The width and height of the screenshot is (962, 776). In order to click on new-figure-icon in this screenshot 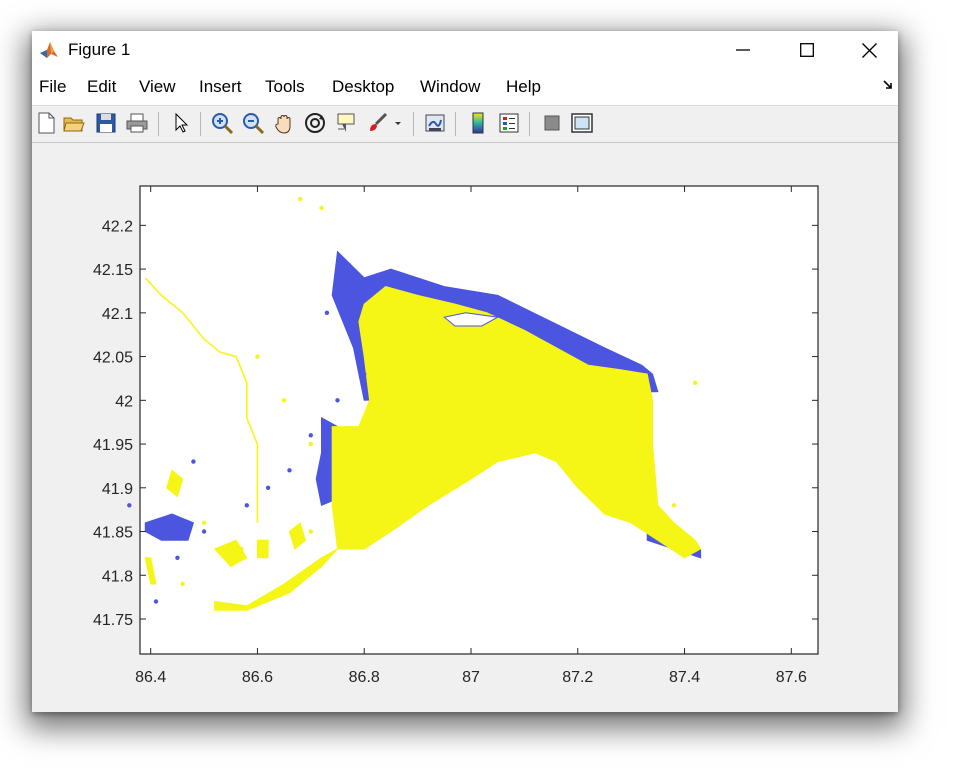, I will do `click(46, 123)`.